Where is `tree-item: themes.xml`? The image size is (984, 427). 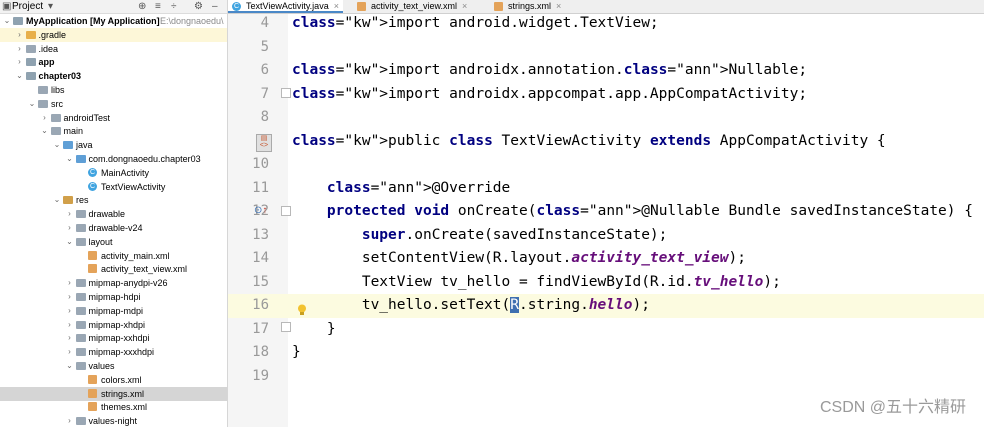 tree-item: themes.xml is located at coordinates (113, 407).